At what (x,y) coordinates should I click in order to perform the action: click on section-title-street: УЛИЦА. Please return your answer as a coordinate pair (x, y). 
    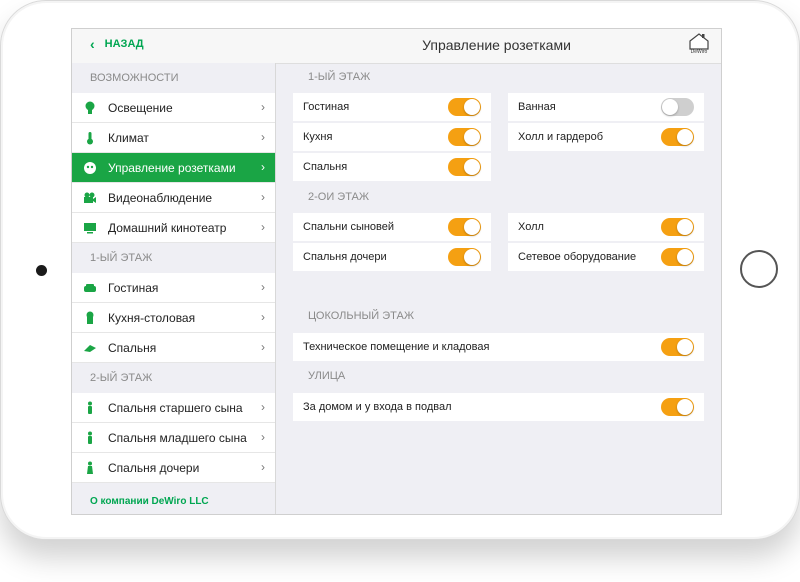
    Looking at the image, I should click on (327, 376).